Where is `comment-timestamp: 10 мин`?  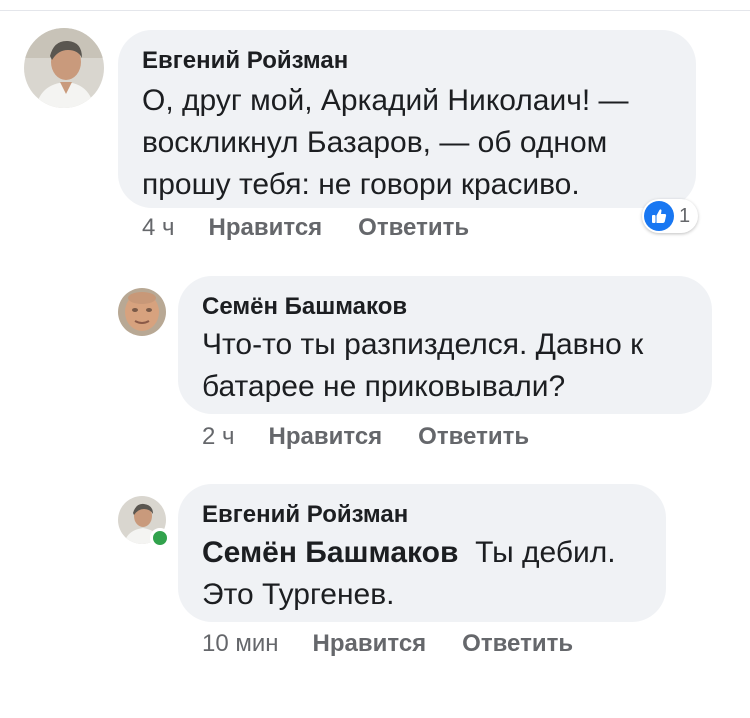 comment-timestamp: 10 мин is located at coordinates (240, 644).